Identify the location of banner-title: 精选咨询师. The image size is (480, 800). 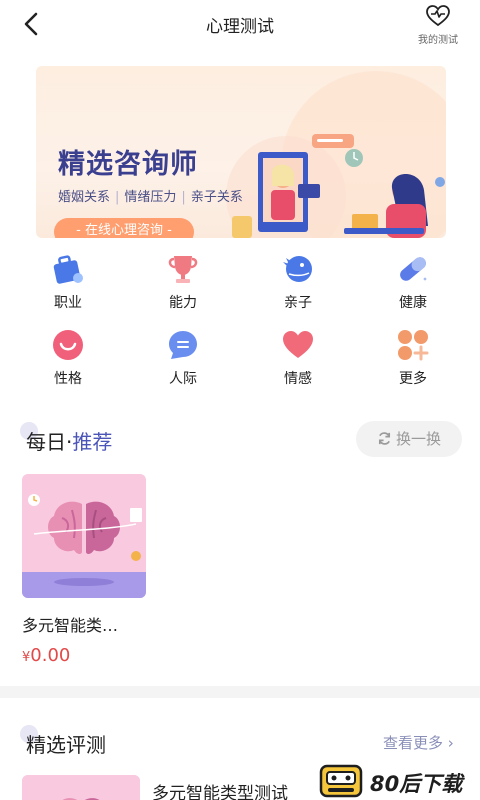
(128, 164).